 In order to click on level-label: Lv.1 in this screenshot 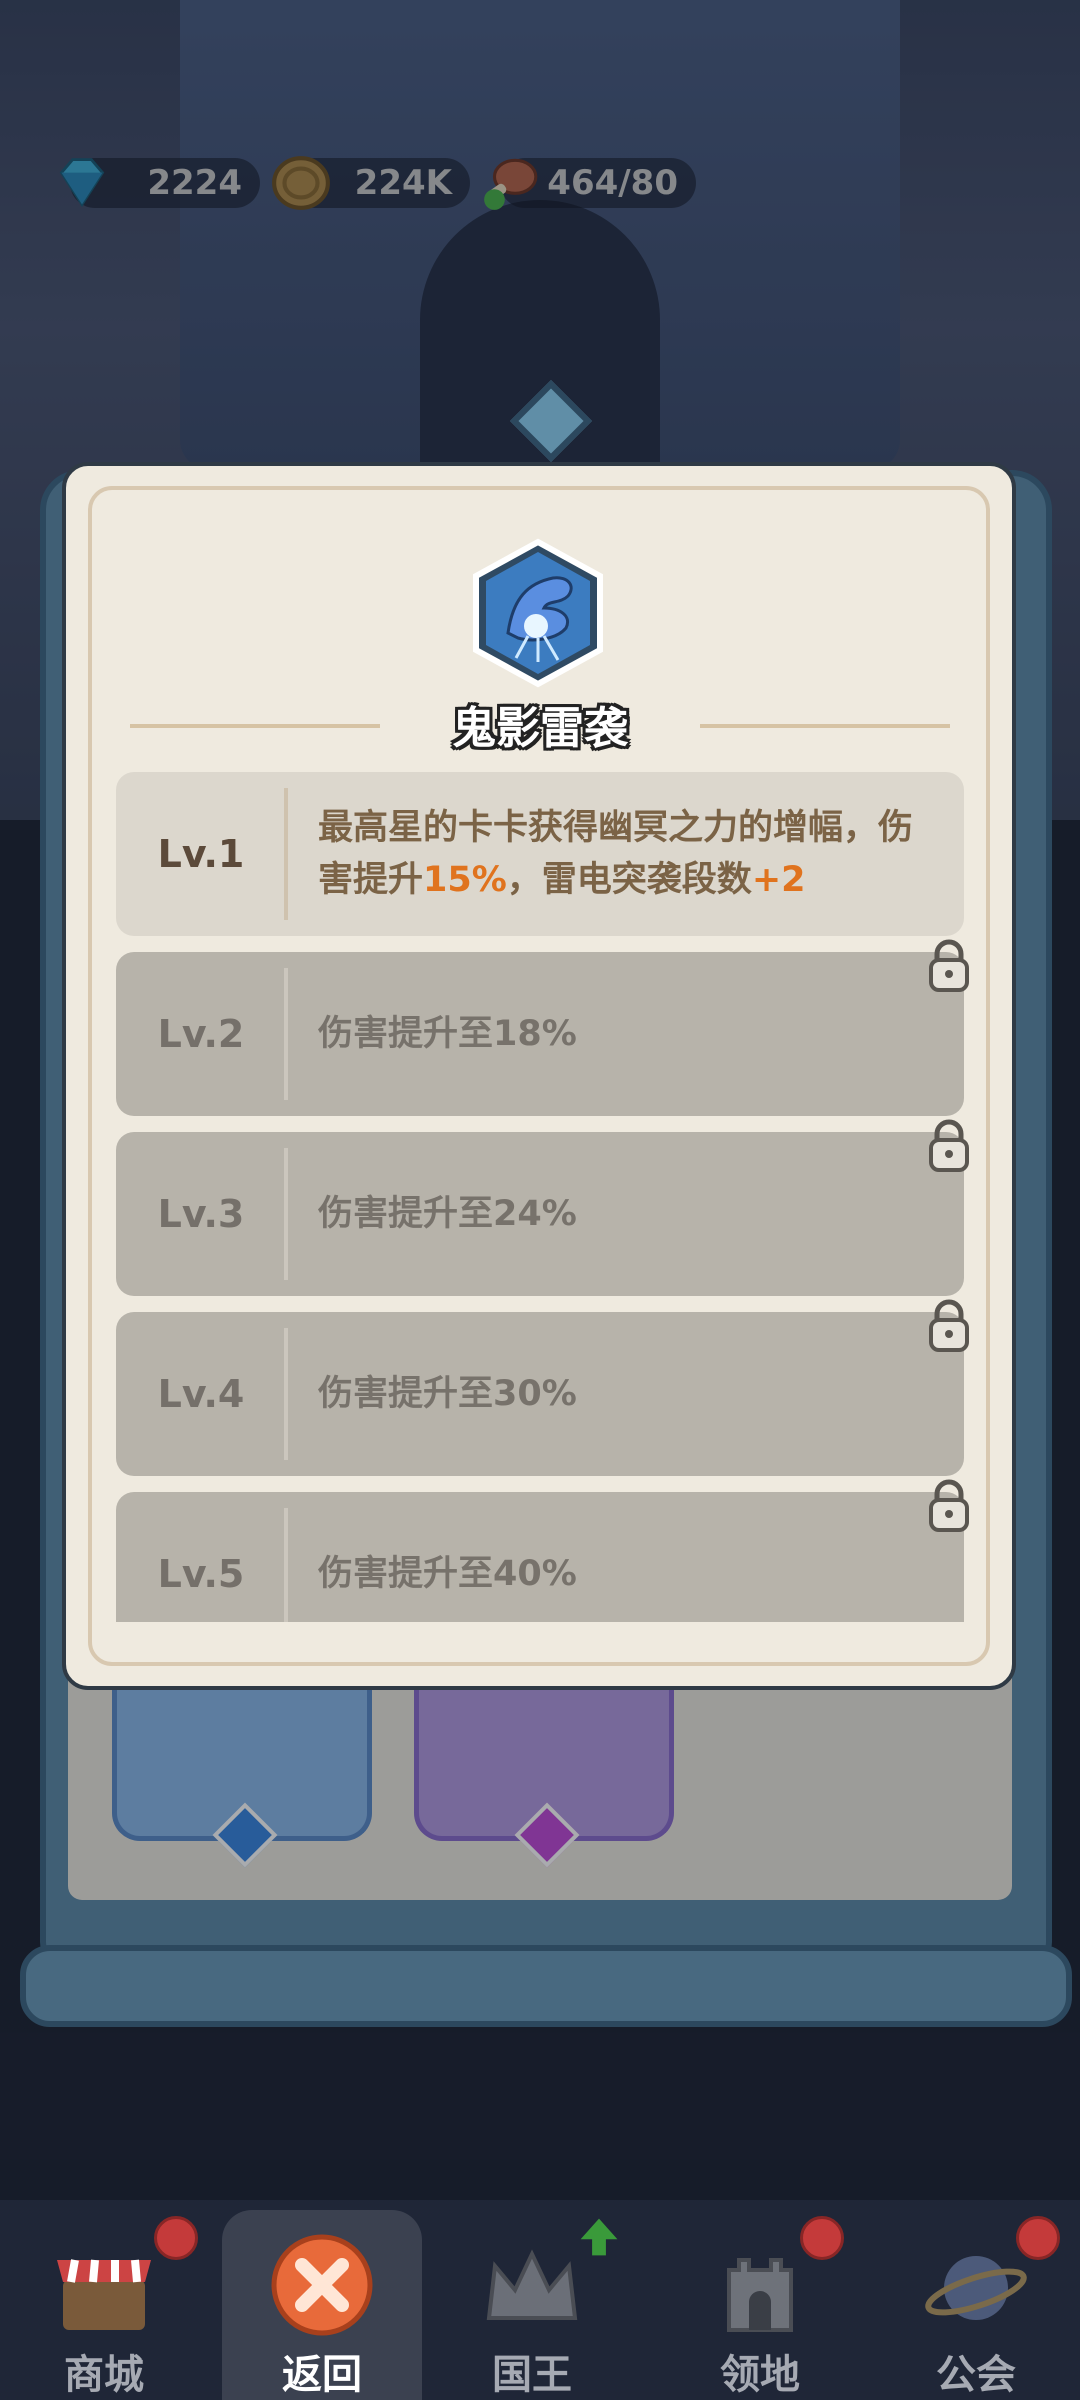, I will do `click(201, 854)`.